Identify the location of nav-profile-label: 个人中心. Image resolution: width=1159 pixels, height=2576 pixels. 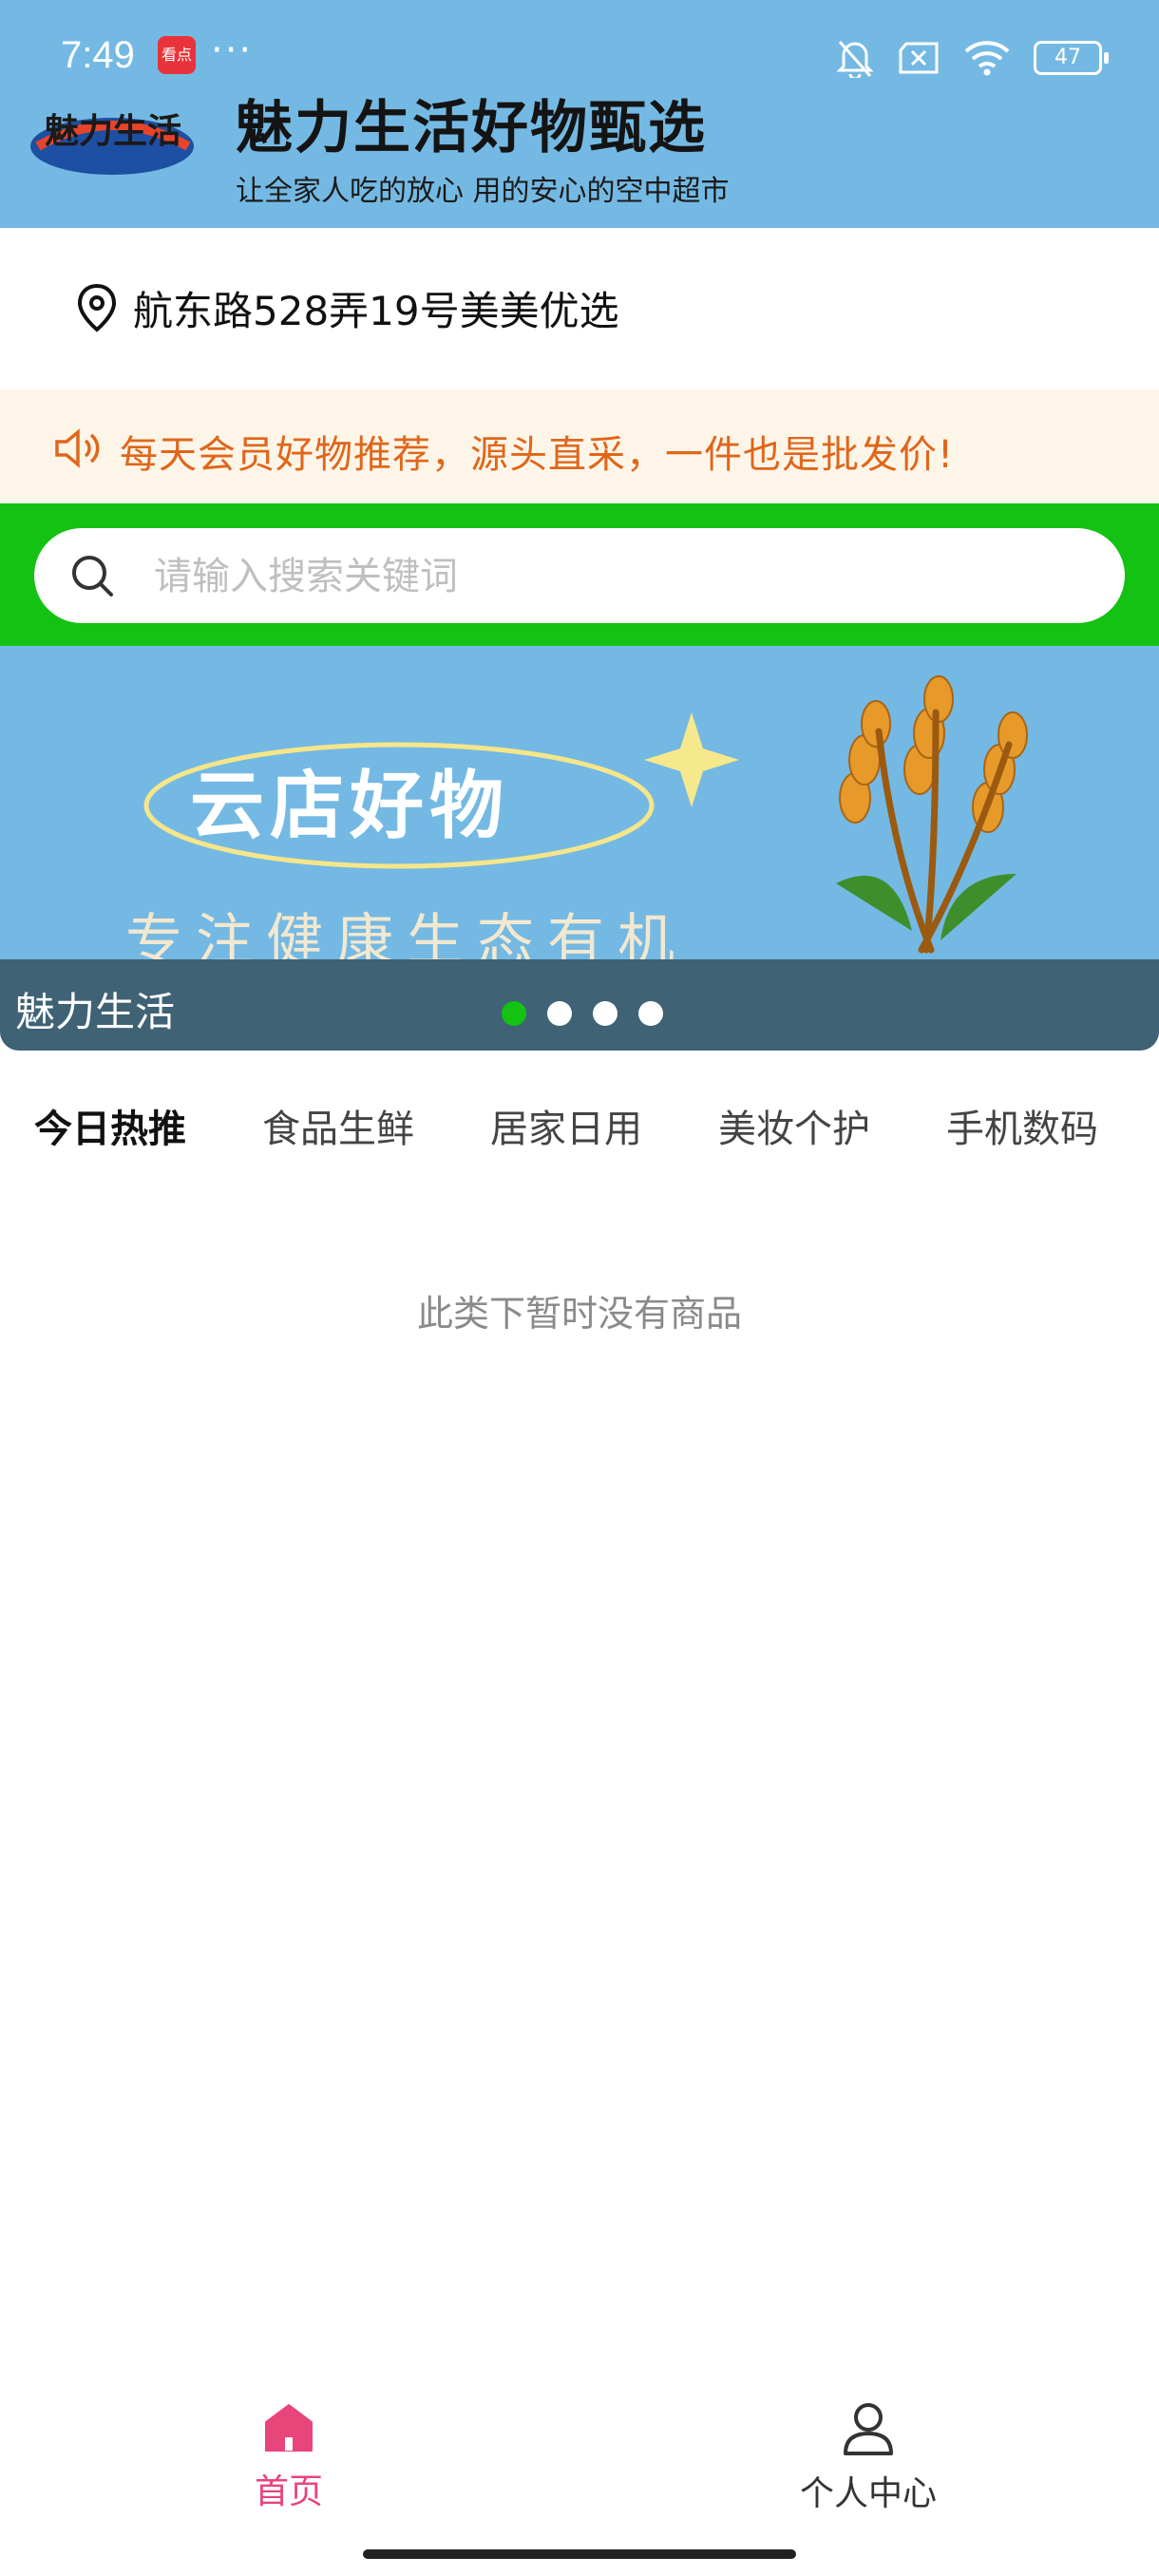
(868, 2493).